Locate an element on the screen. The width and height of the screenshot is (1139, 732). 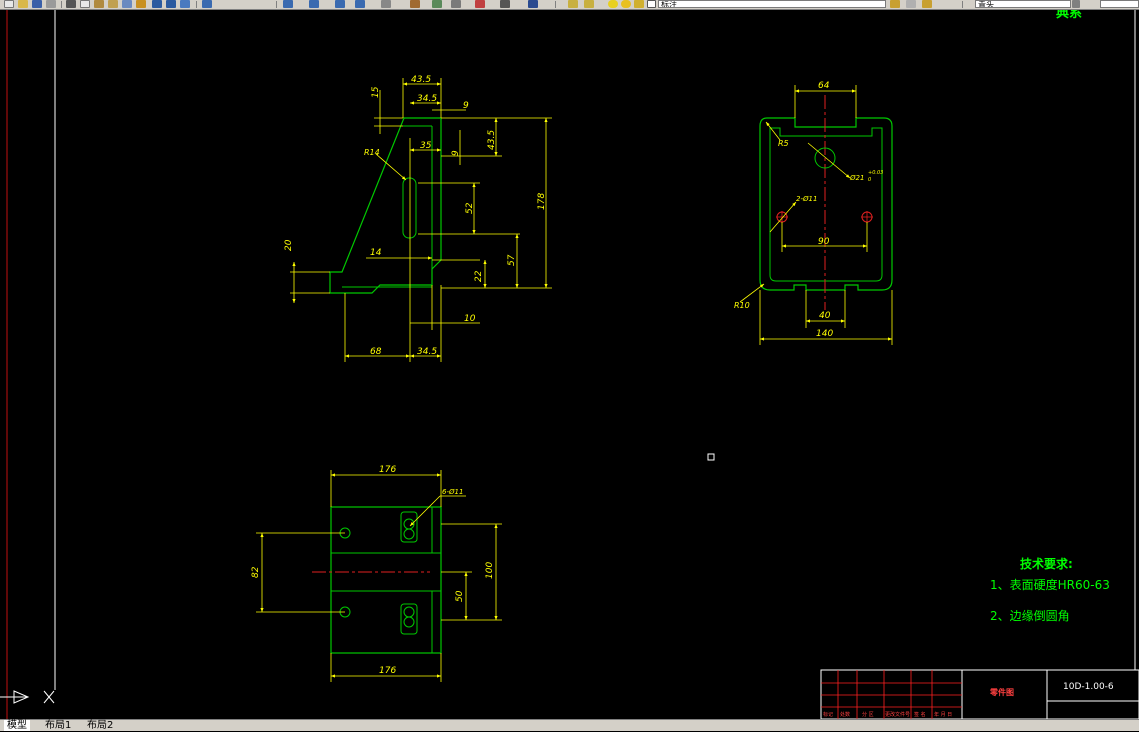
tb-header-4: 签 名 is located at coordinates (920, 714).